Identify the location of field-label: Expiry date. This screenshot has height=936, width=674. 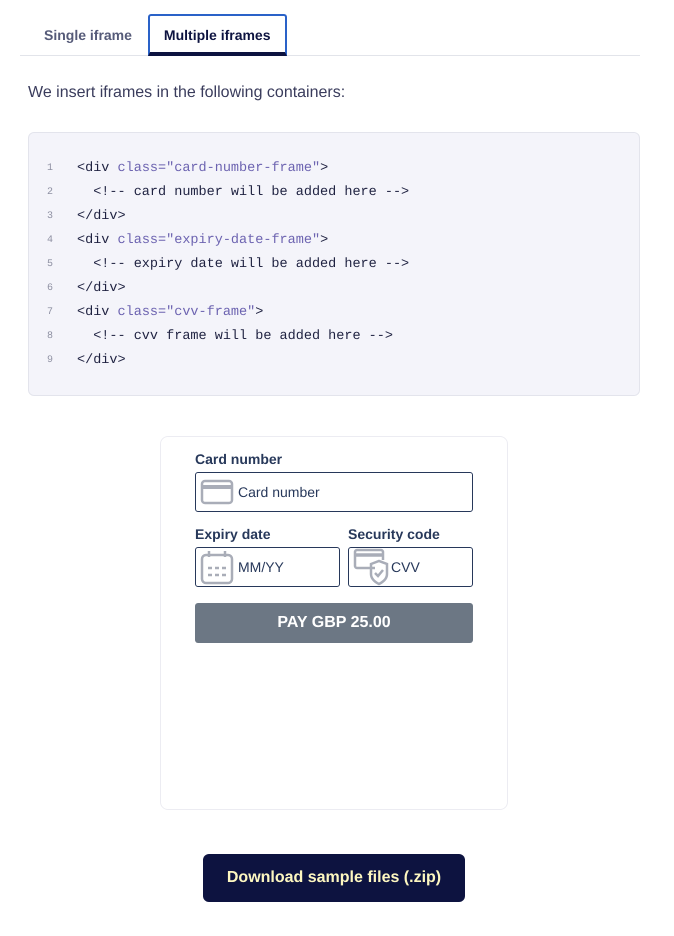
(233, 534).